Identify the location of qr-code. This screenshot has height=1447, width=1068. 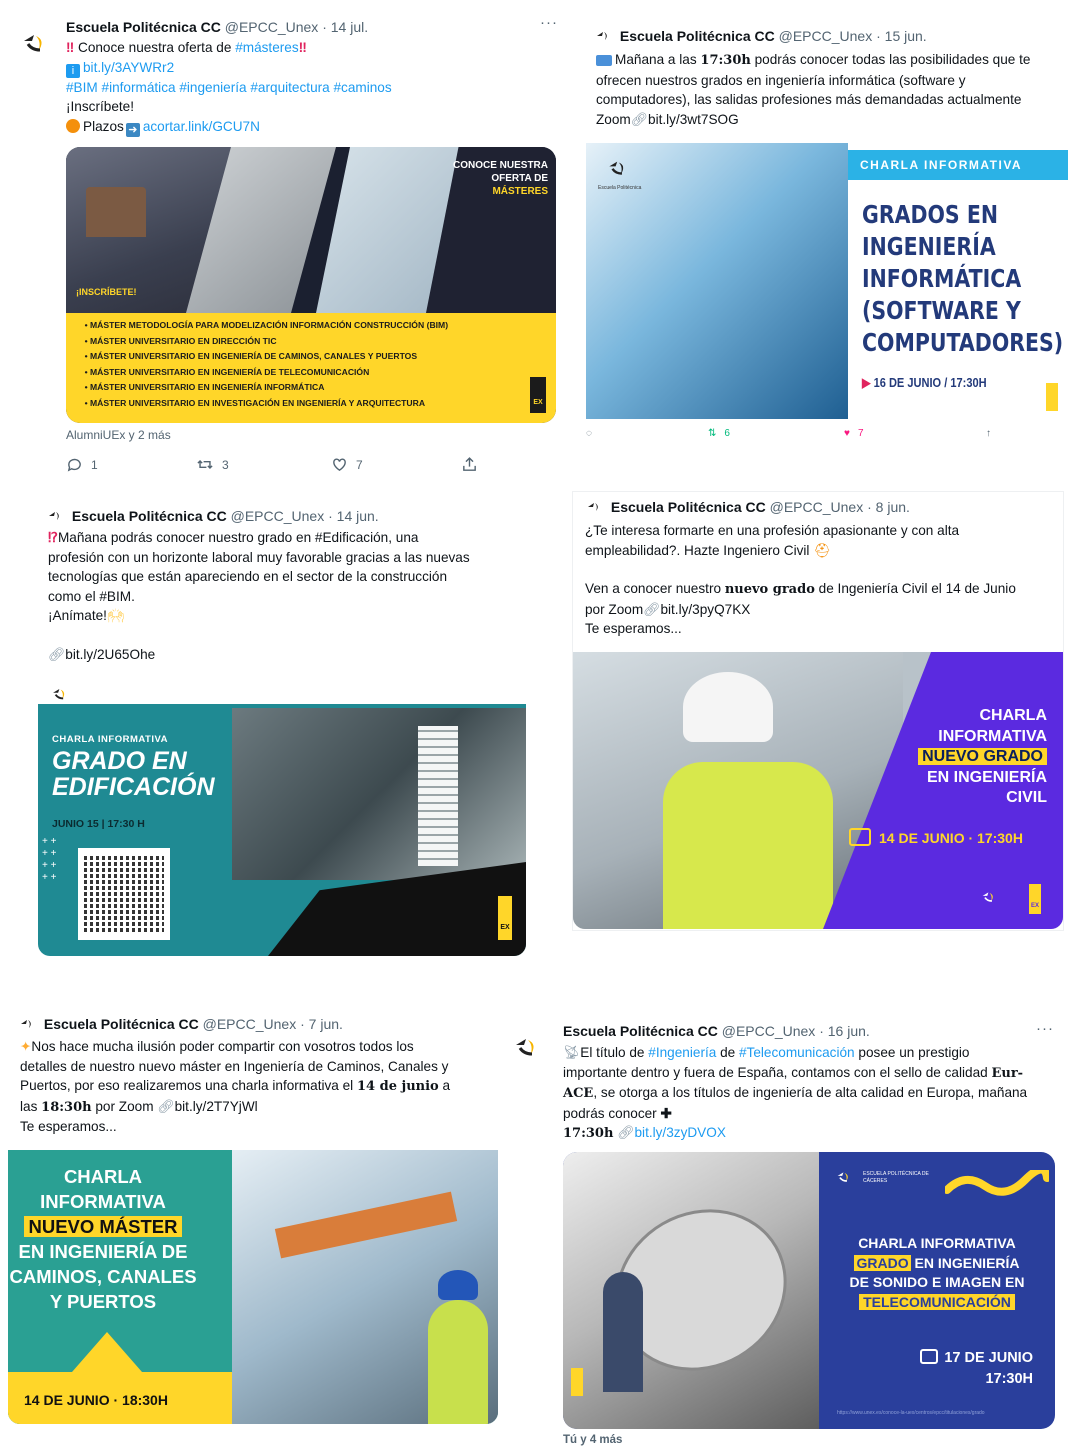
(124, 894).